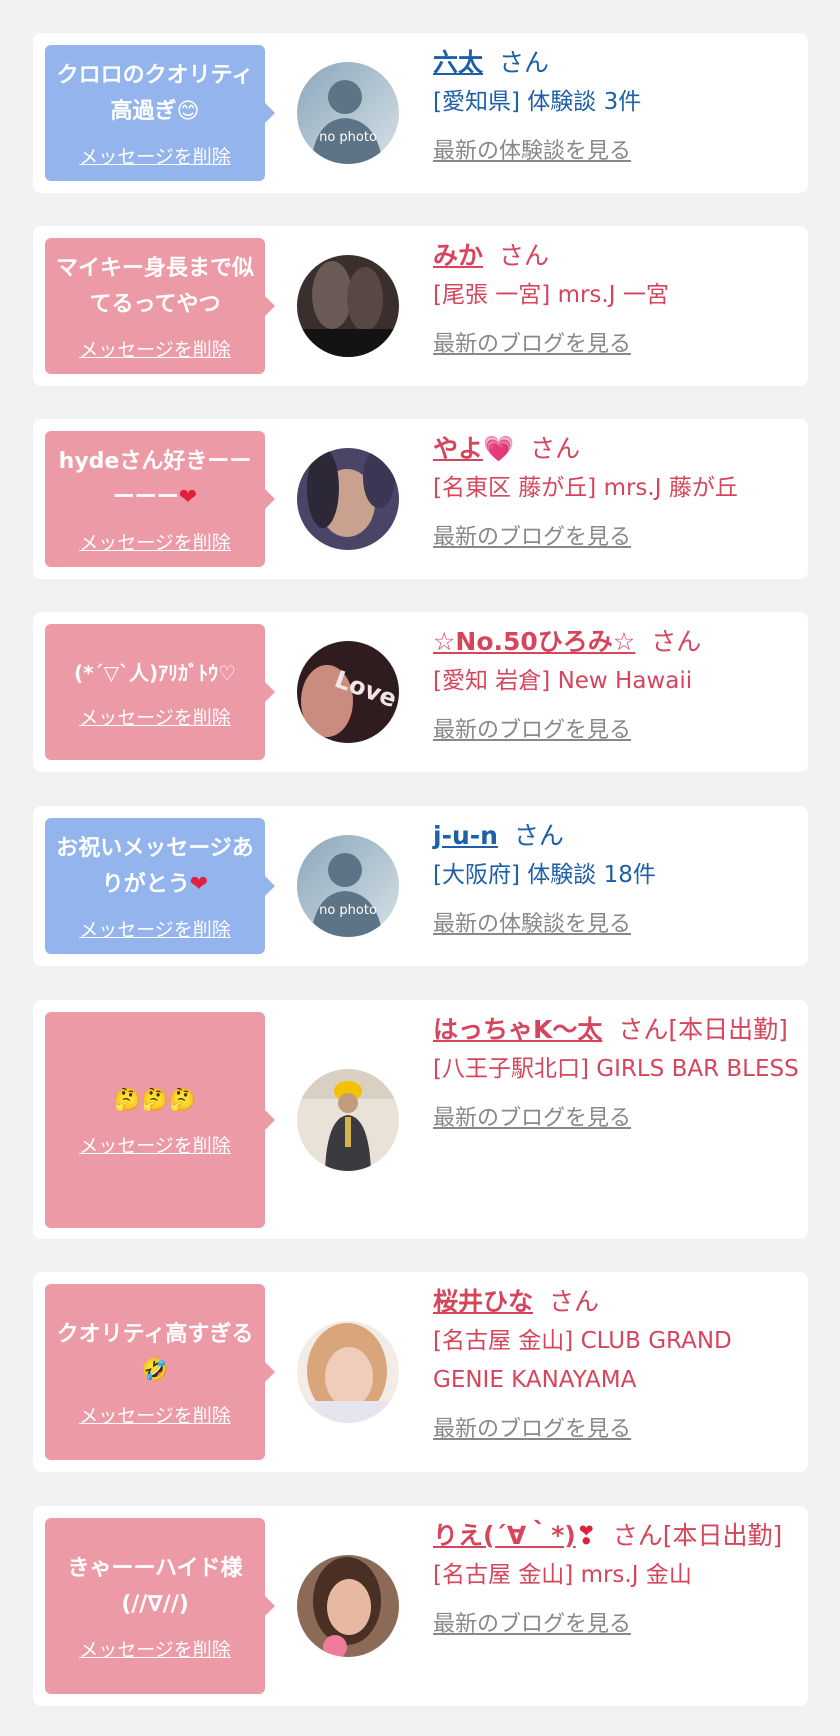  What do you see at coordinates (551, 295) in the screenshot?
I see `sender-location: [尾張 一宮] mrs.J 一宮` at bounding box center [551, 295].